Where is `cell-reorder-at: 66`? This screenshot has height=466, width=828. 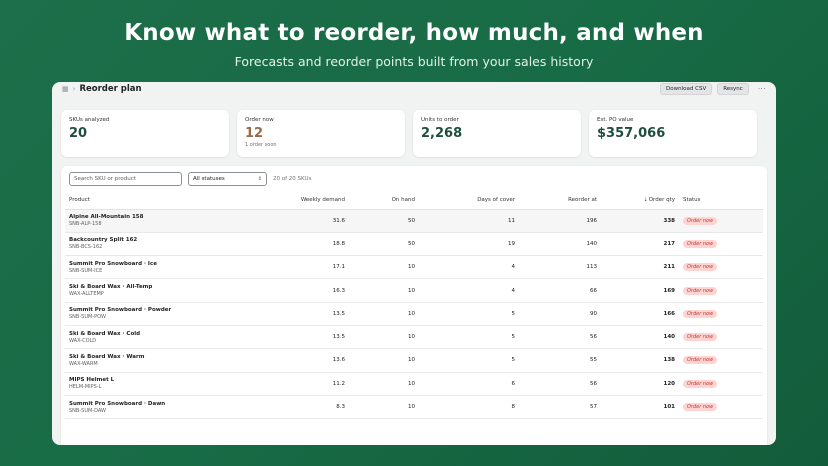 cell-reorder-at: 66 is located at coordinates (560, 290).